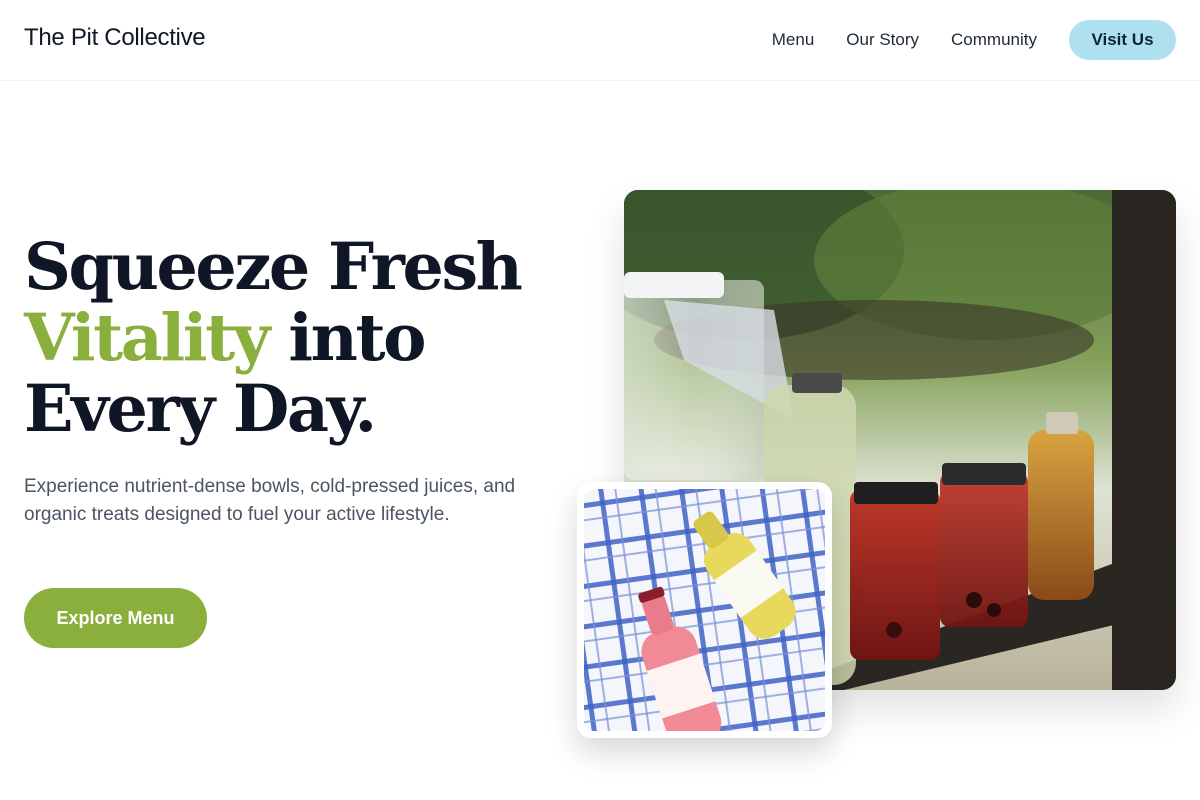 The image size is (1200, 800). Describe the element at coordinates (147, 338) in the screenshot. I see `headline-accent-word: Vitality` at that location.